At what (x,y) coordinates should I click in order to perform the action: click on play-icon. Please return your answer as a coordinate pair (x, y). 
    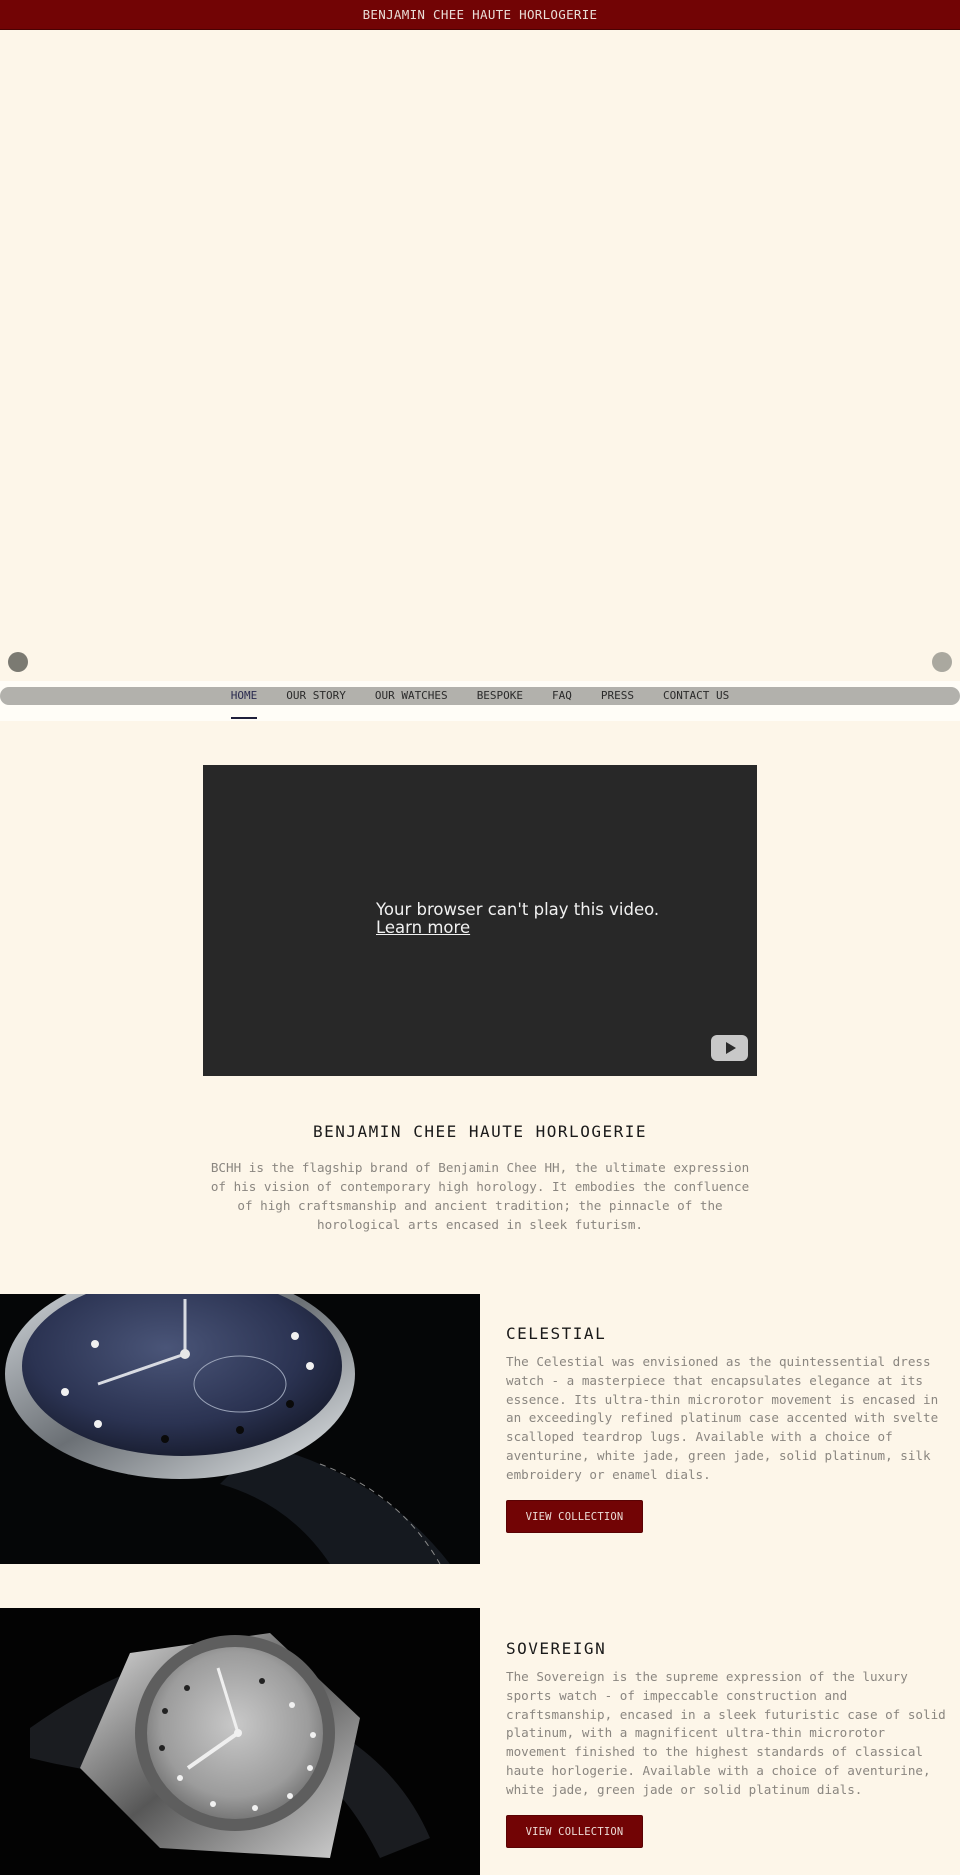
    Looking at the image, I should click on (731, 1048).